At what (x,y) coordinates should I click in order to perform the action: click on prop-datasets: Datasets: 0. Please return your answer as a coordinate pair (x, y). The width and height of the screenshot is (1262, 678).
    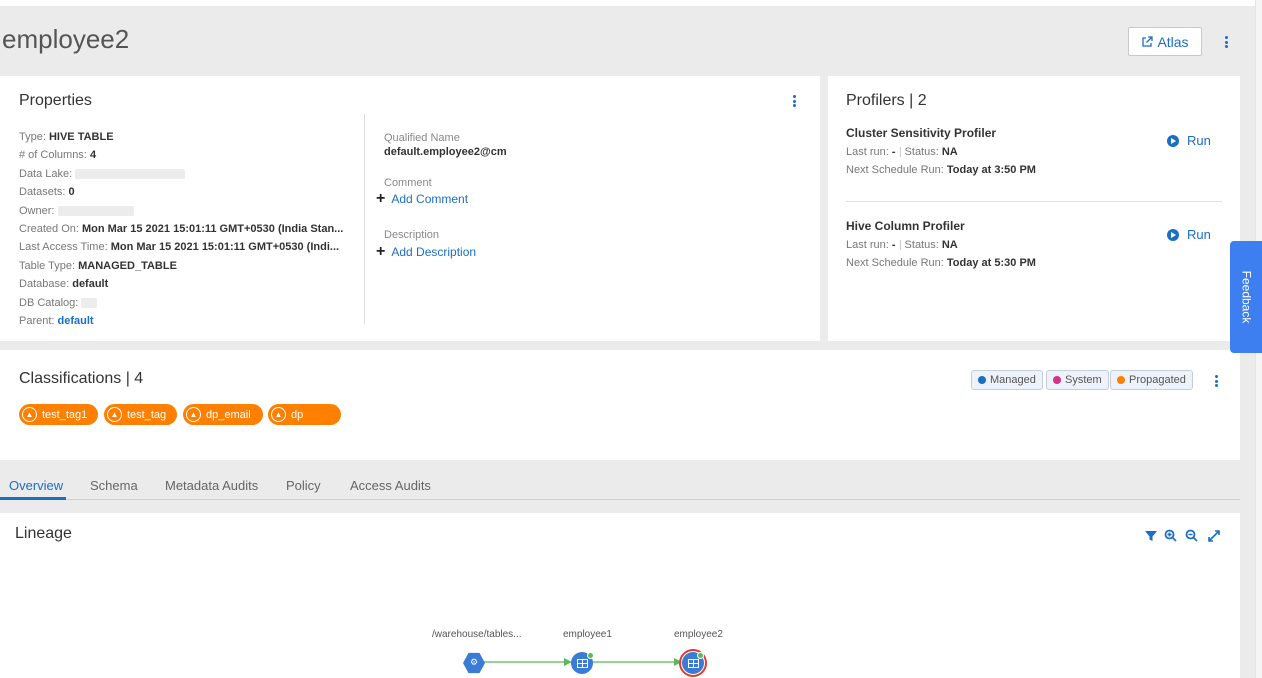
    Looking at the image, I should click on (47, 192).